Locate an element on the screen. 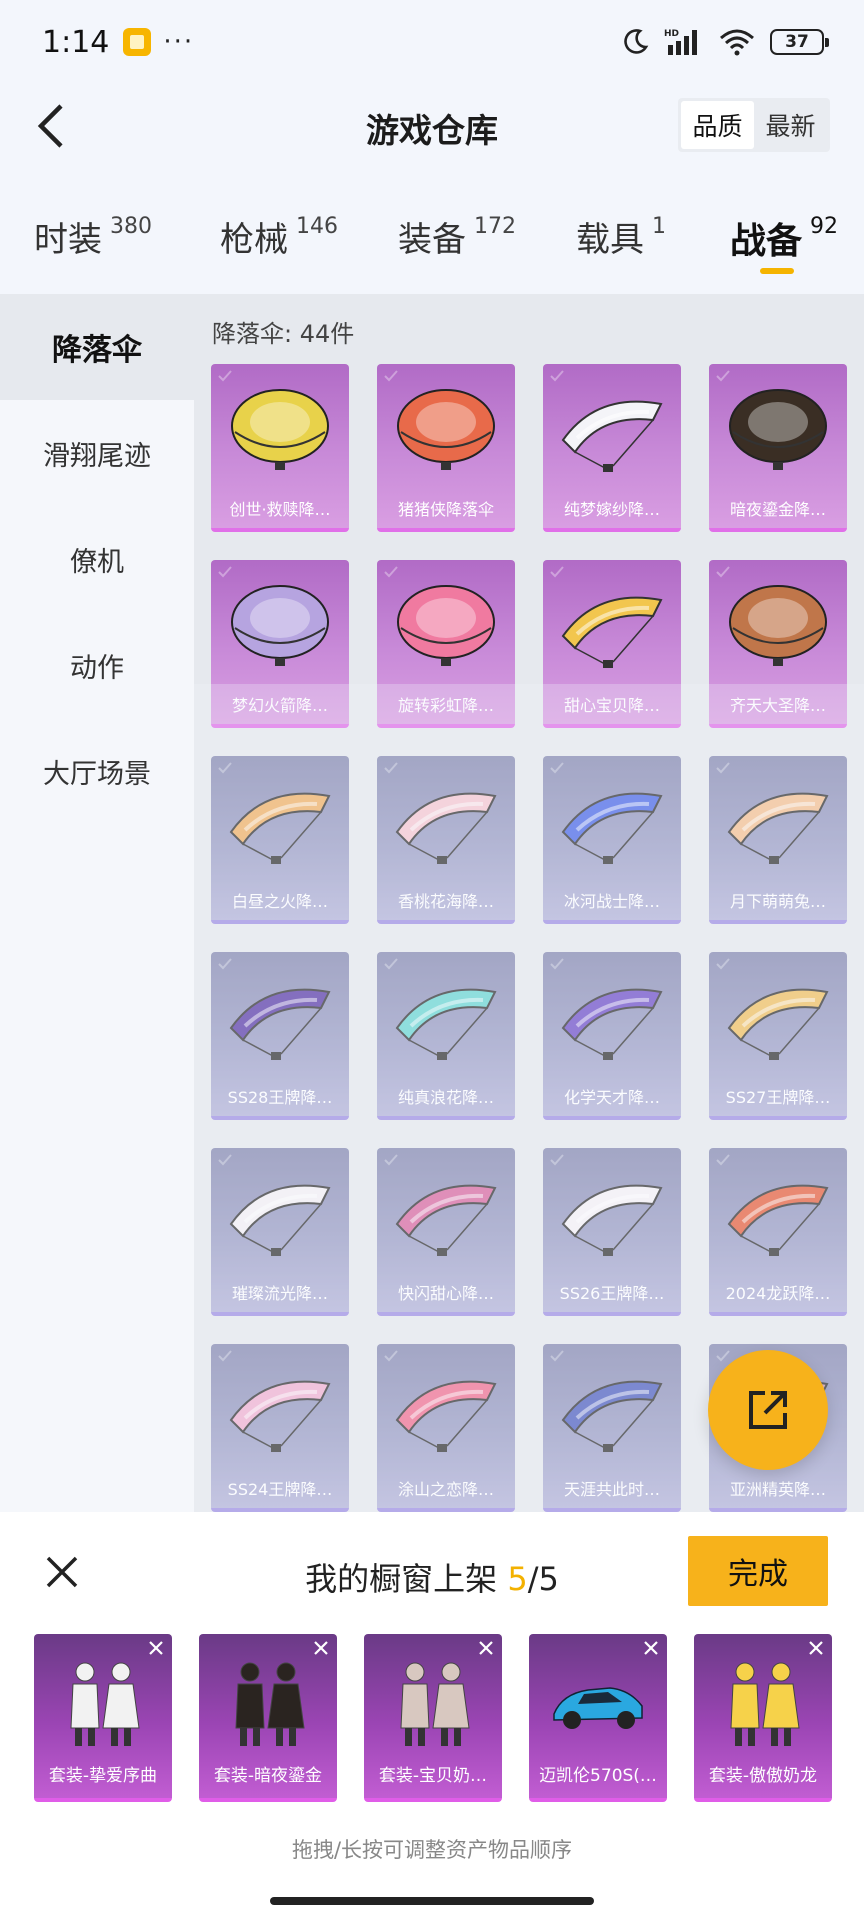 The image size is (864, 1920). tab-label: 时装 is located at coordinates (68, 240).